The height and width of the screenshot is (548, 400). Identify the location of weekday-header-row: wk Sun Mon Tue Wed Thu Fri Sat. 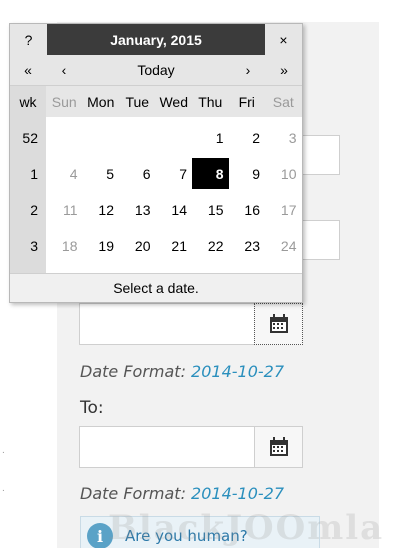
(156, 101).